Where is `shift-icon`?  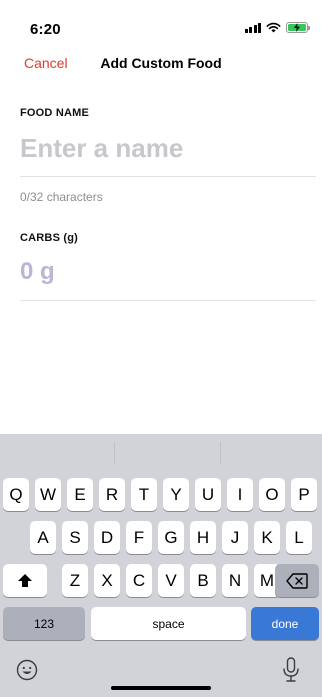 shift-icon is located at coordinates (25, 580).